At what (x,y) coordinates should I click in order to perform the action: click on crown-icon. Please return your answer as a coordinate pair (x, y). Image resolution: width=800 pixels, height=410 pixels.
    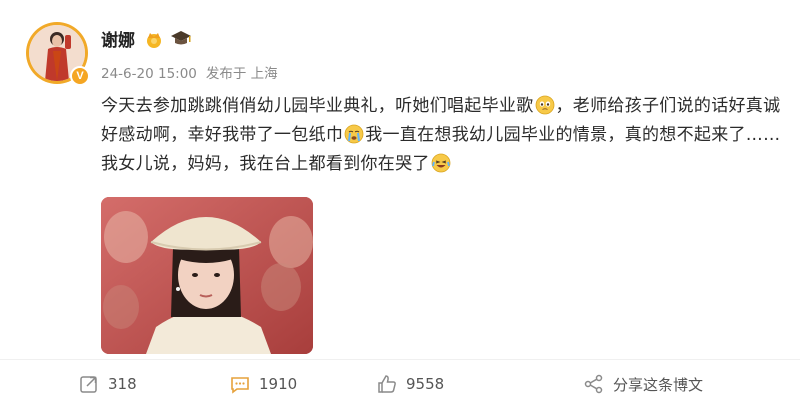
    Looking at the image, I should click on (154, 41).